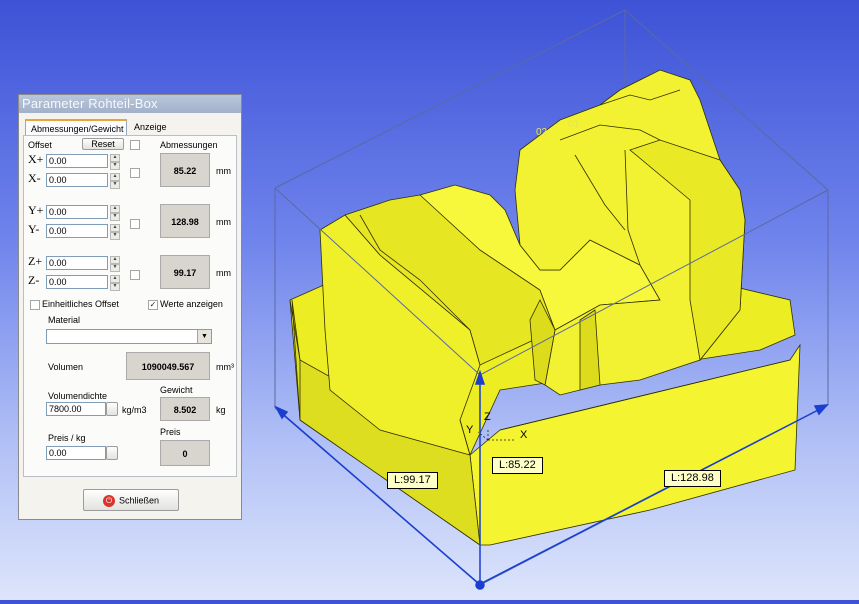 This screenshot has height=604, width=859. I want to click on uniform-offset-checkbox, so click(35, 305).